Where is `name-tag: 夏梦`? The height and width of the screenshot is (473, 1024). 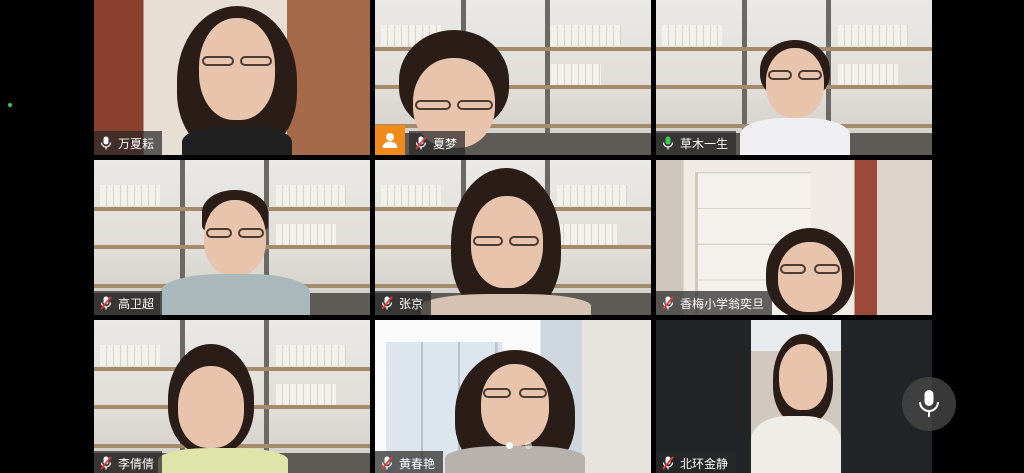
name-tag: 夏梦 is located at coordinates (437, 143).